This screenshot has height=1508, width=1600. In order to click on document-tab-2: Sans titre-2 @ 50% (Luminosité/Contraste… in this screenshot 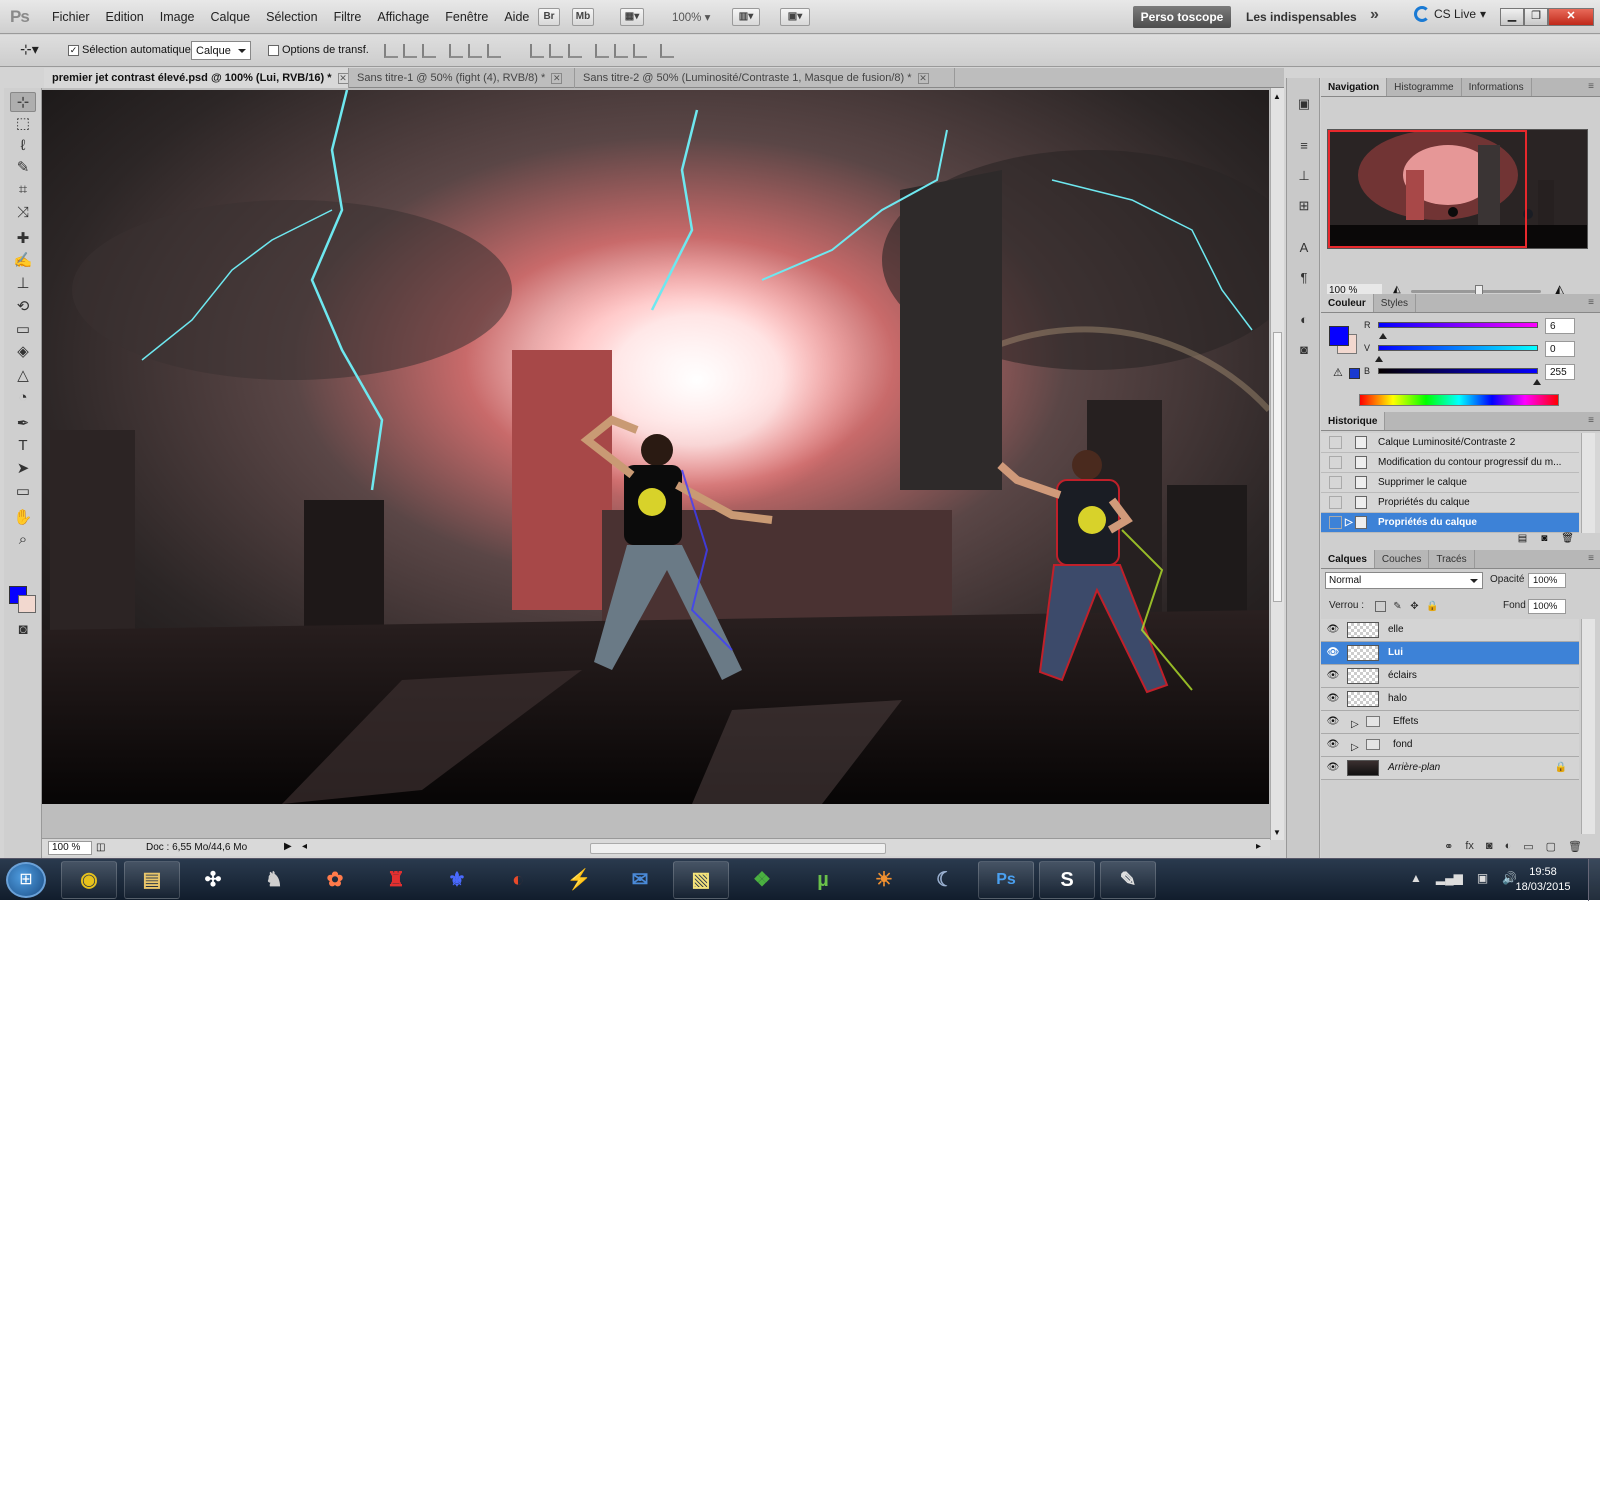, I will do `click(765, 78)`.